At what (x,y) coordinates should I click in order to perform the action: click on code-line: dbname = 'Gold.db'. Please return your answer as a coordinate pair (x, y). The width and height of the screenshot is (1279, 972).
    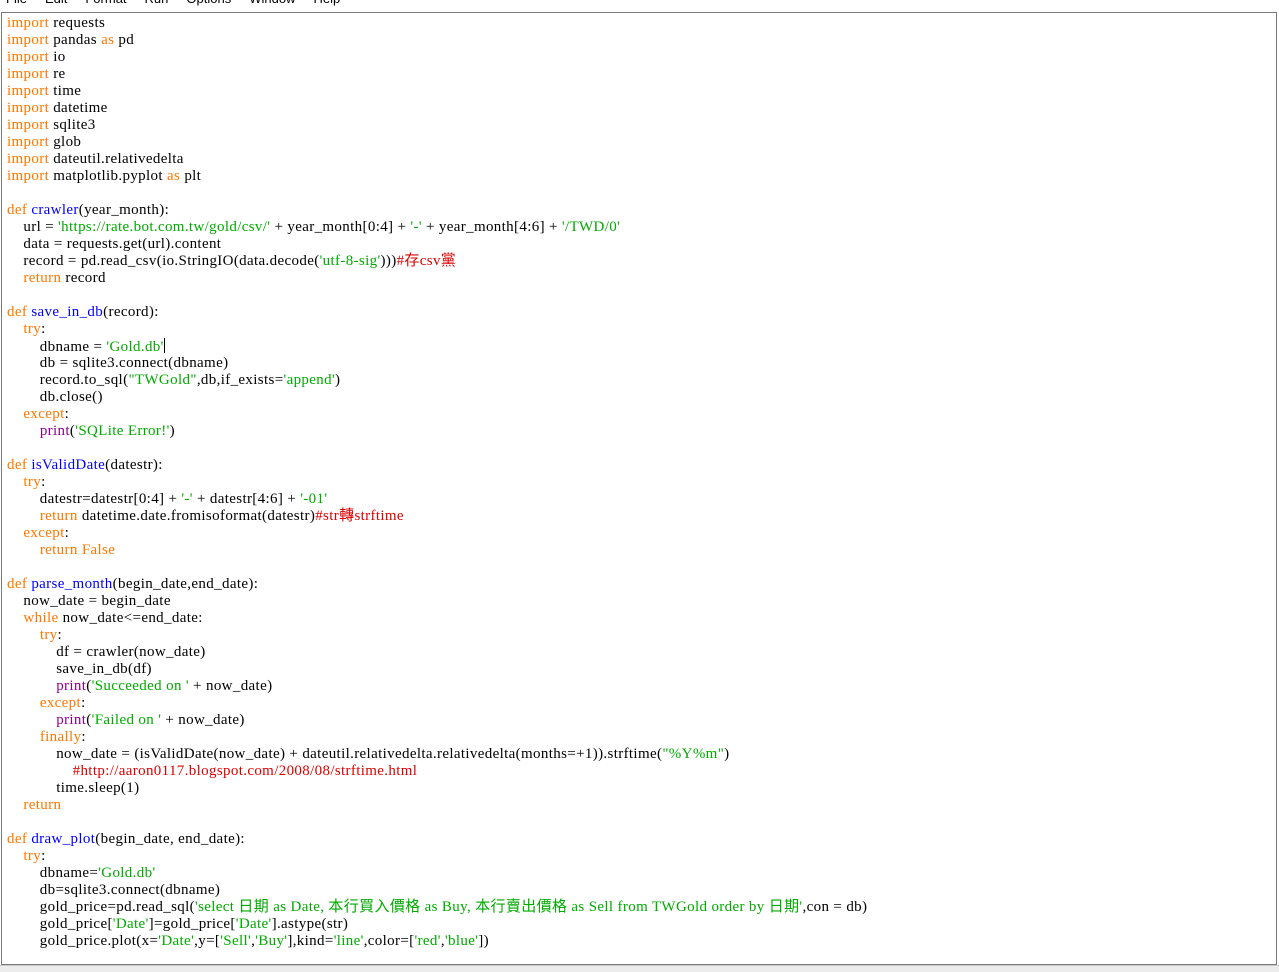
    Looking at the image, I should click on (437, 346).